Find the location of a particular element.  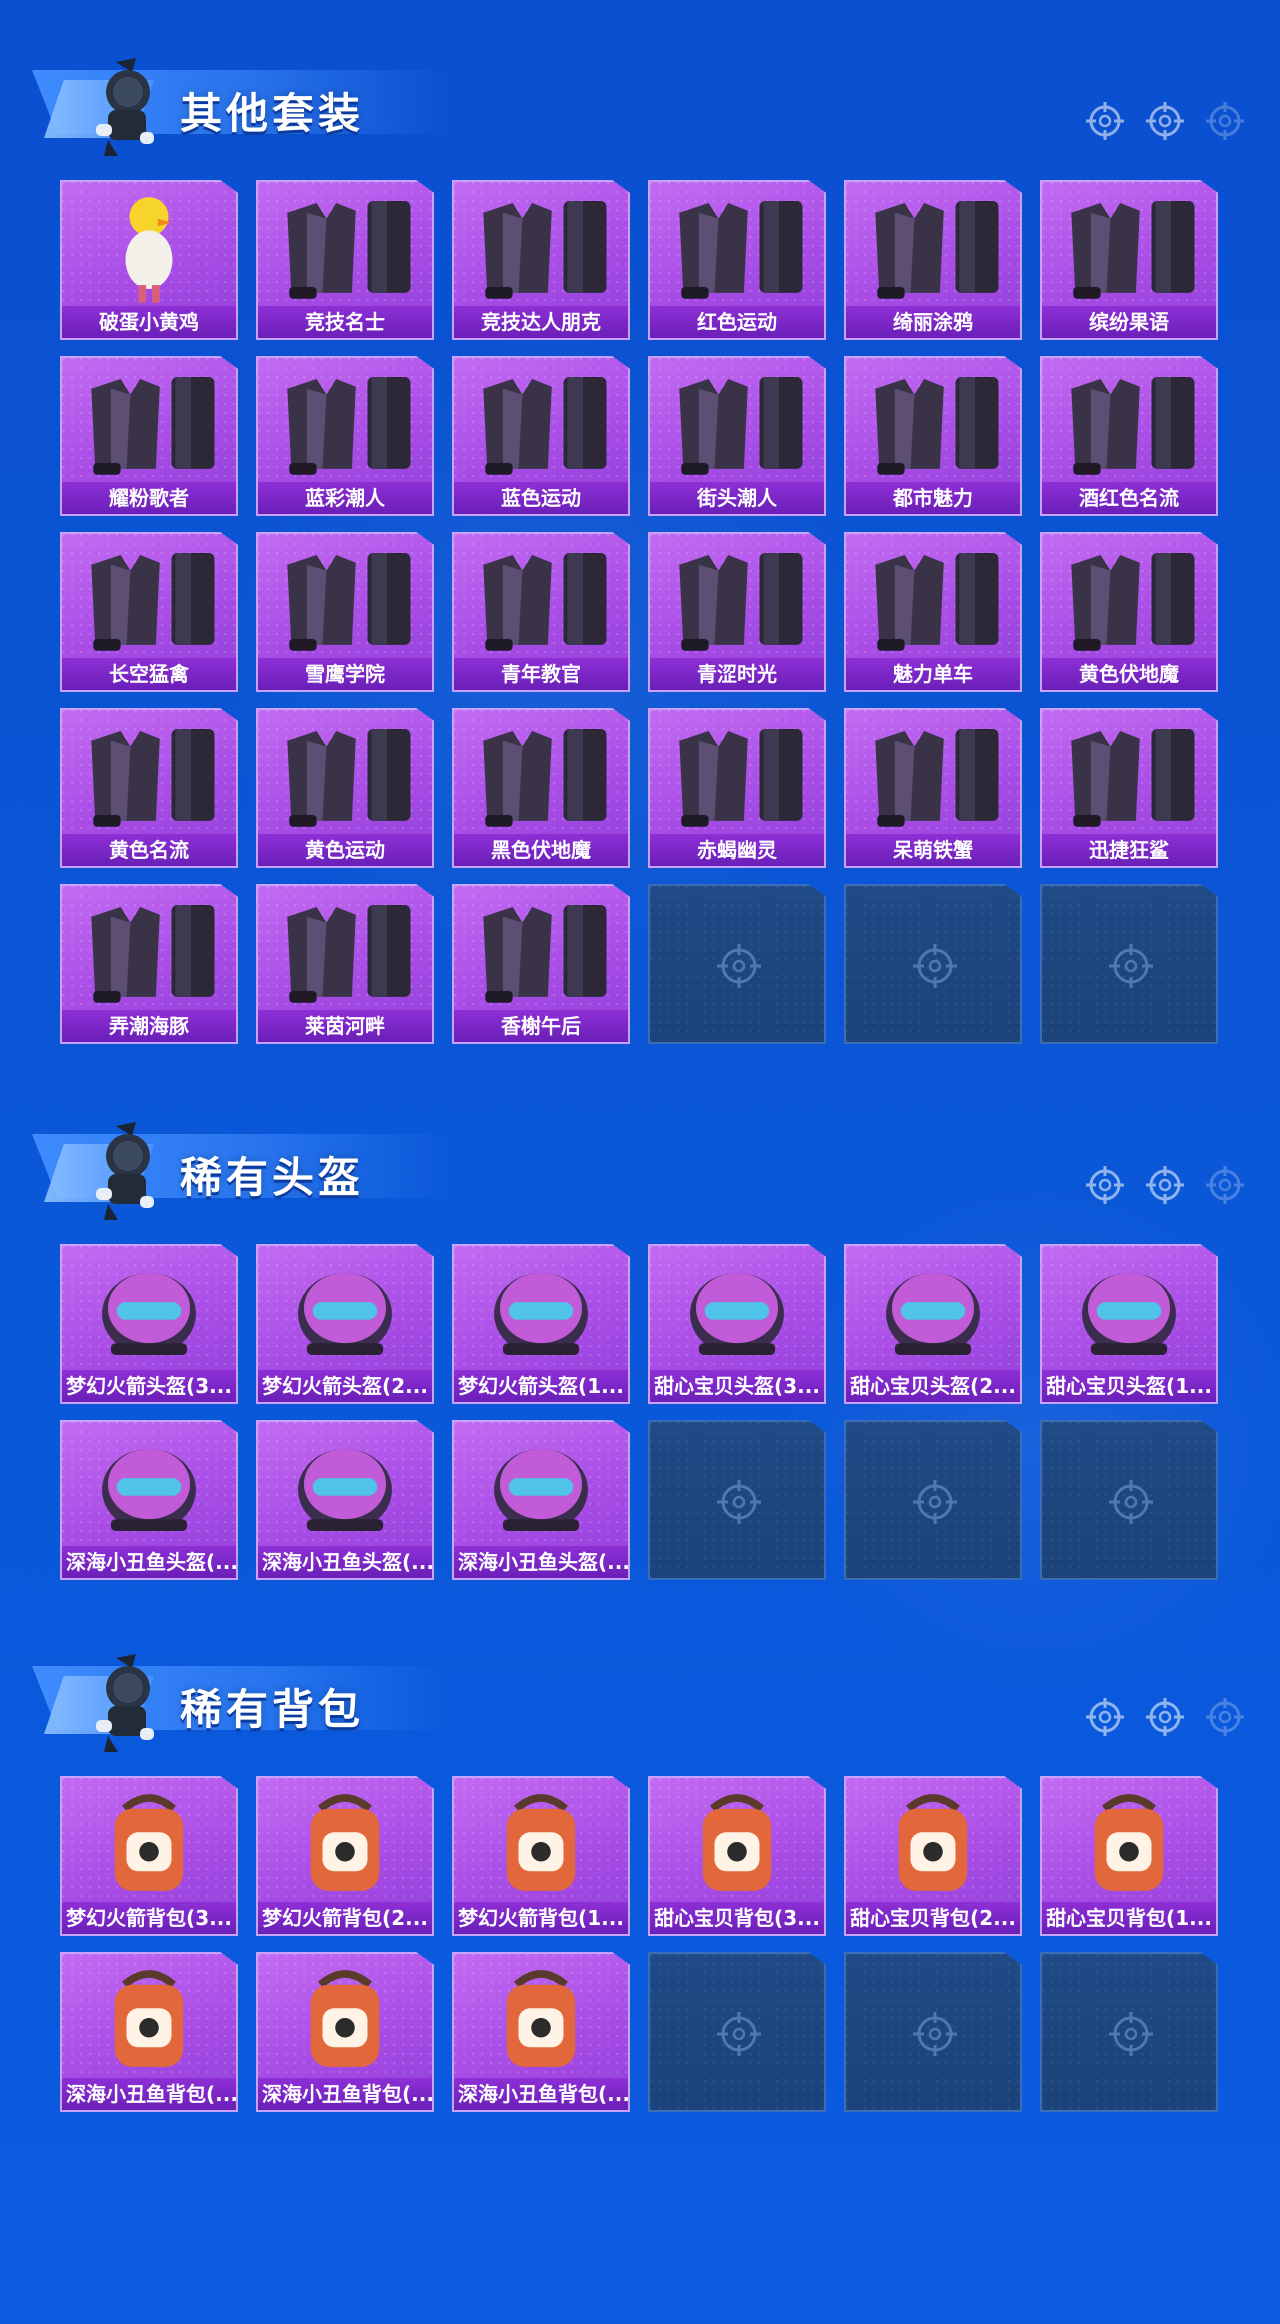

item-card: 黄色名流 is located at coordinates (149, 788).